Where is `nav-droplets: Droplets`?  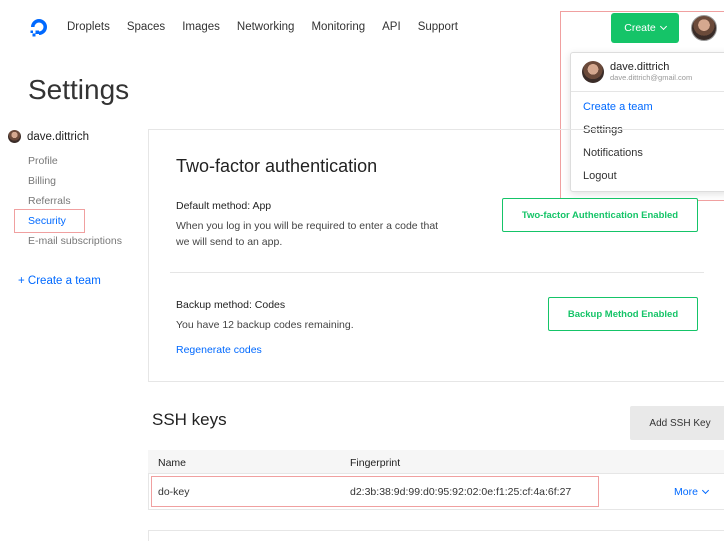 nav-droplets: Droplets is located at coordinates (88, 27).